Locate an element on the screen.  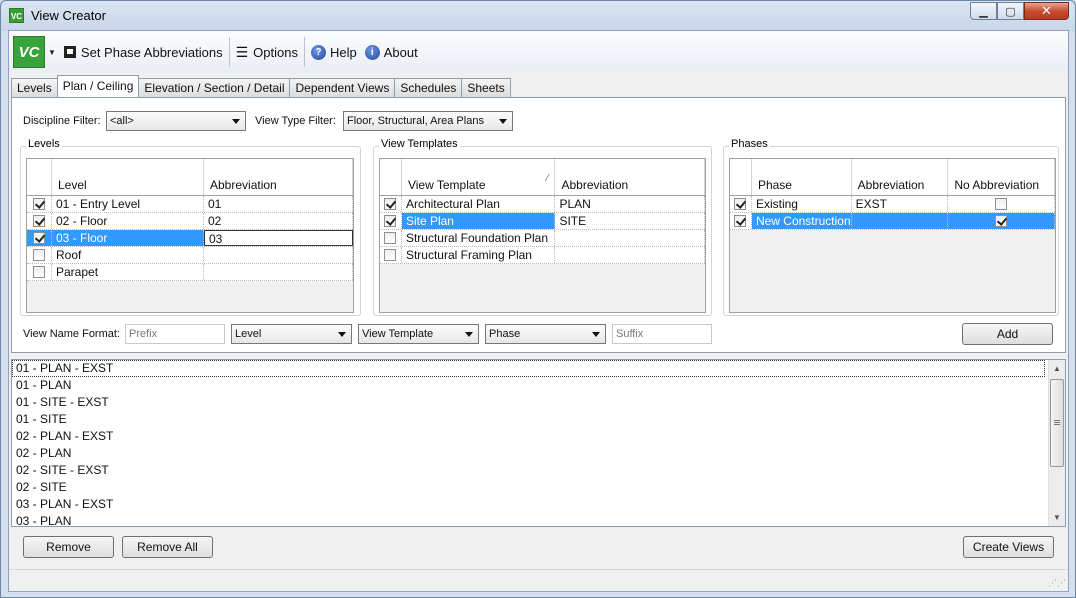
options-button: ☰ Options is located at coordinates (267, 52).